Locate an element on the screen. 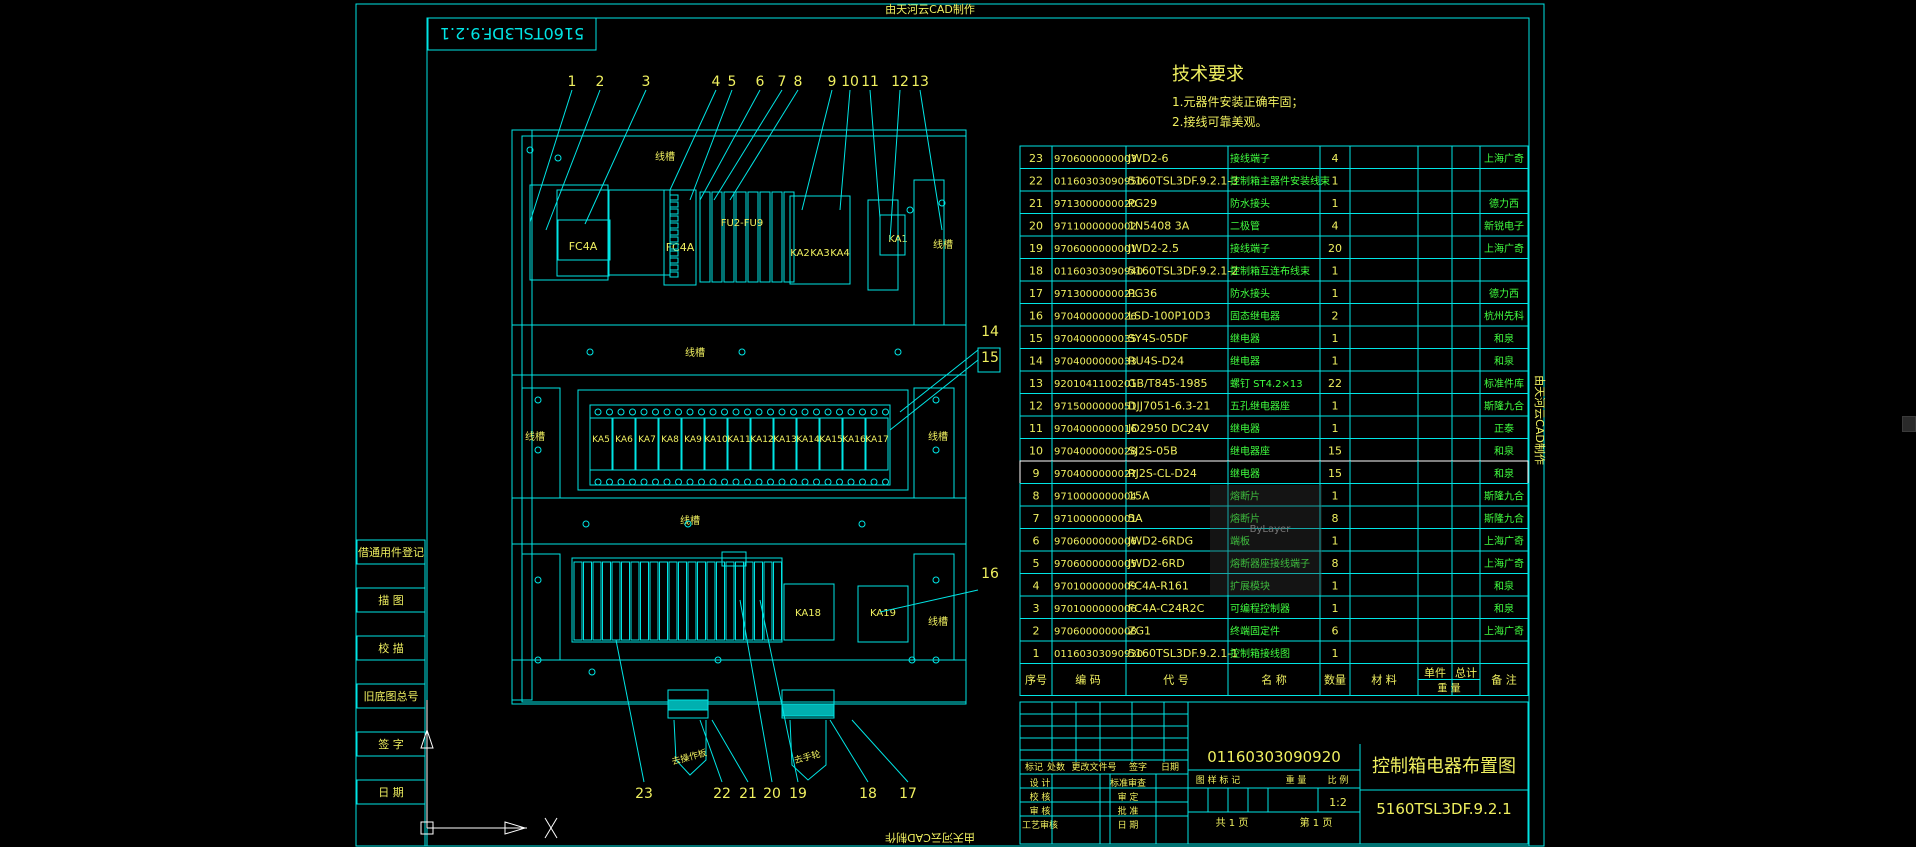 The height and width of the screenshot is (847, 1916). bom-seq-2: 21 is located at coordinates (1036, 203).